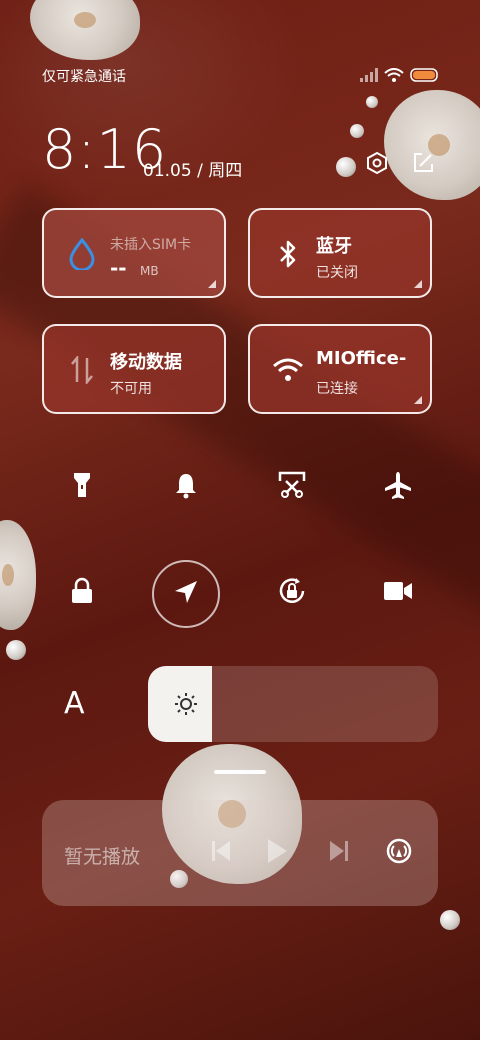  I want to click on sun-icon, so click(186, 704).